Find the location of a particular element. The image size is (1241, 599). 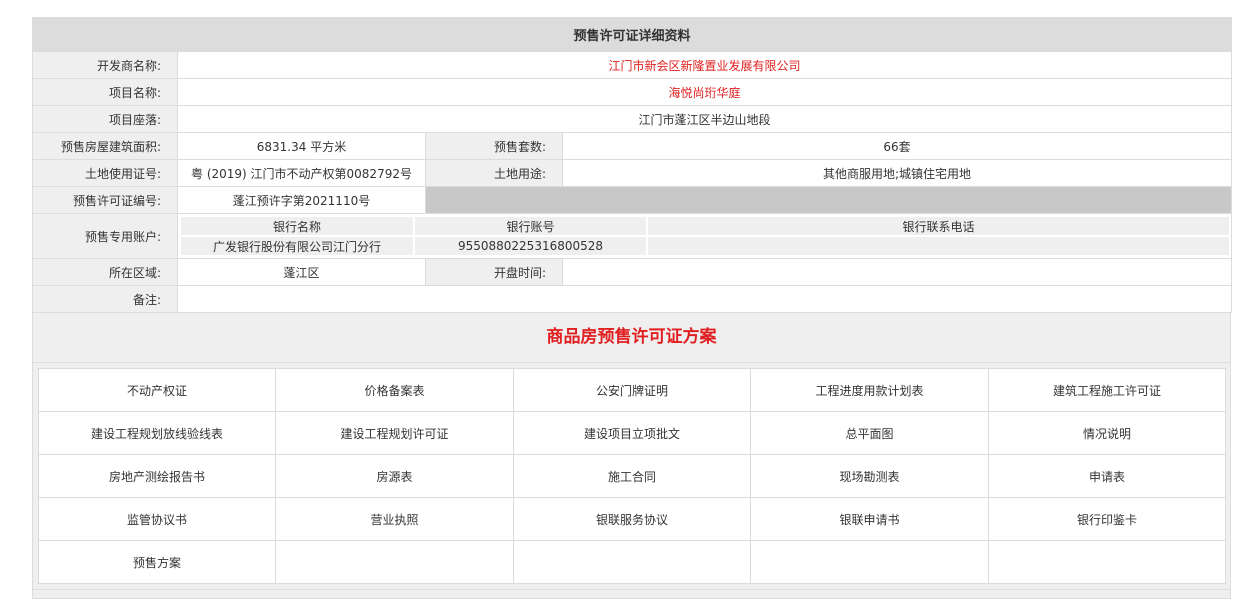

region-label: 所在区域: is located at coordinates (105, 272).